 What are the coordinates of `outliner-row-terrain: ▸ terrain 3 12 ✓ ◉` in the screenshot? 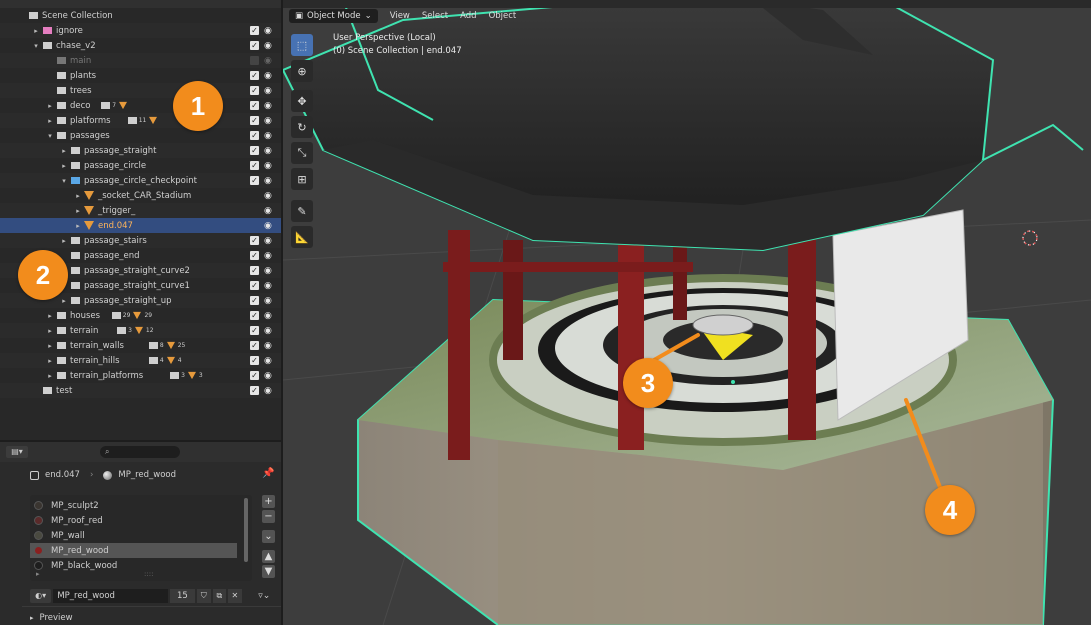 It's located at (140, 330).